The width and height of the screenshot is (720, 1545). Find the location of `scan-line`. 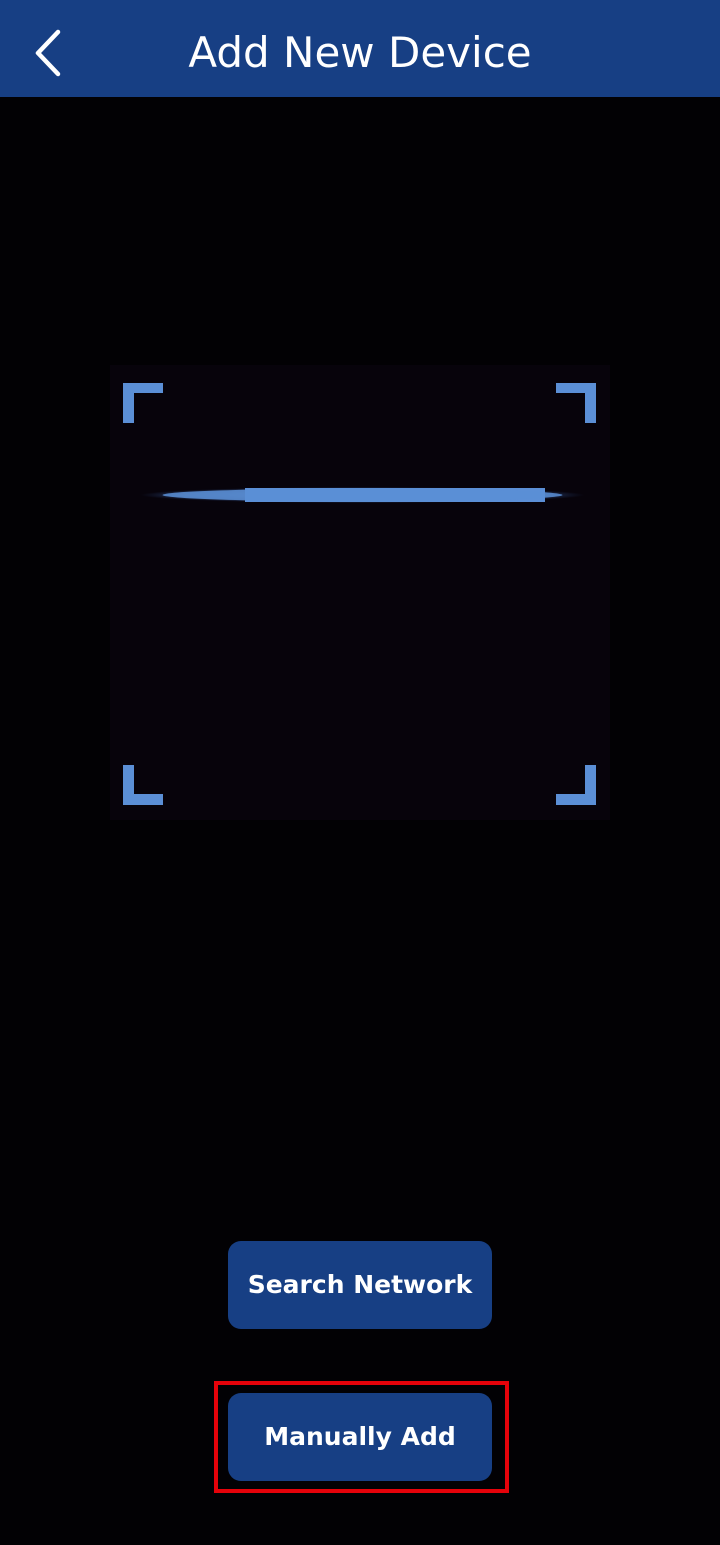

scan-line is located at coordinates (362, 495).